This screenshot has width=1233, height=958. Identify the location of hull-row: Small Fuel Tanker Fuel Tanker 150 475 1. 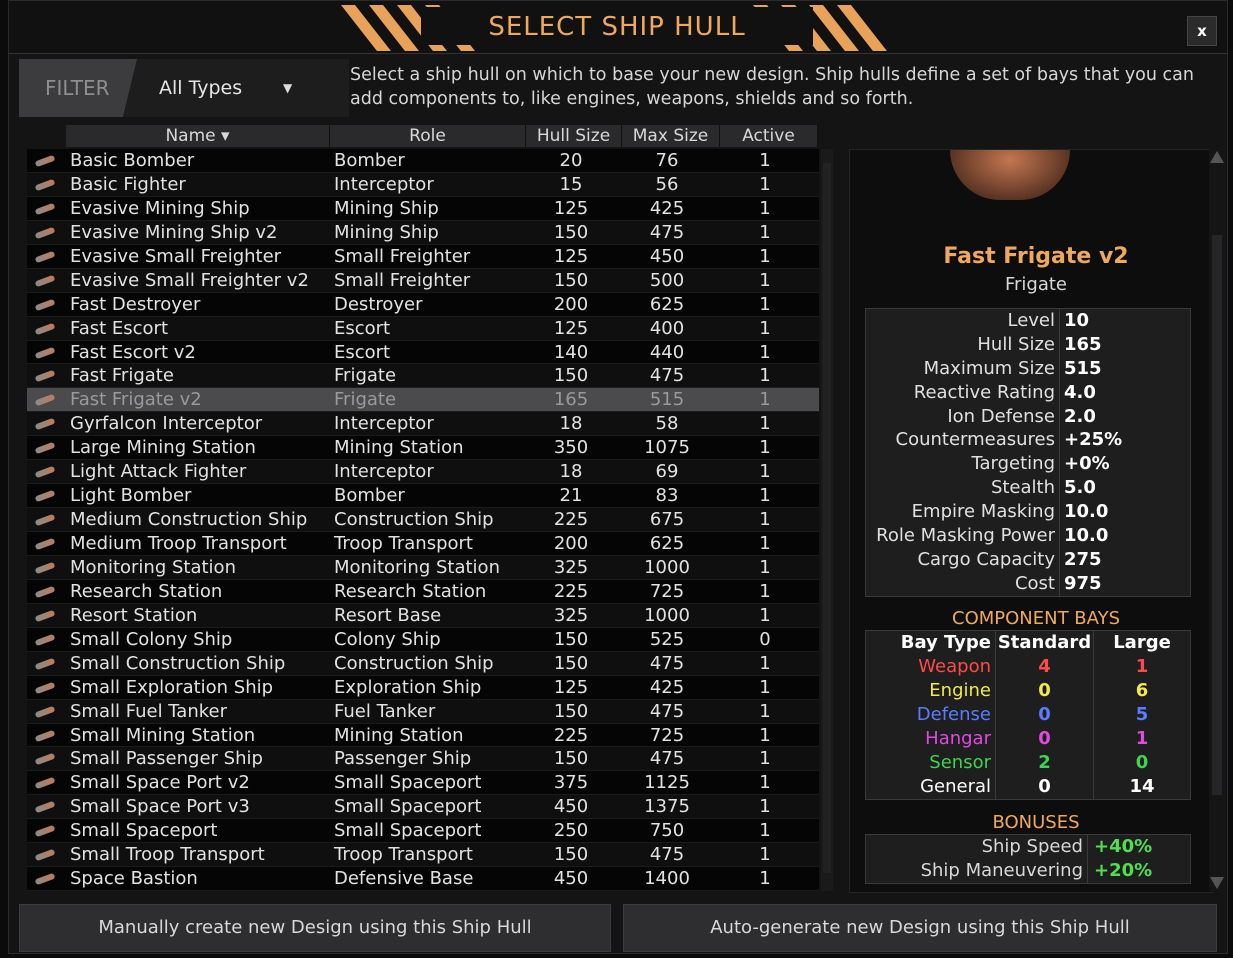
(423, 711).